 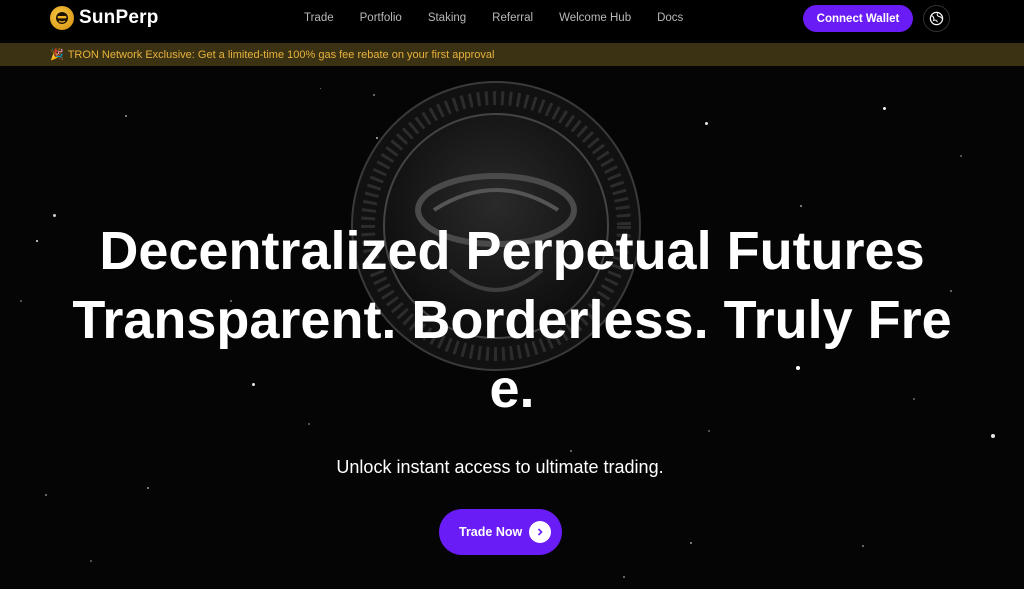 I want to click on nav-item-referral: Referral, so click(x=512, y=18).